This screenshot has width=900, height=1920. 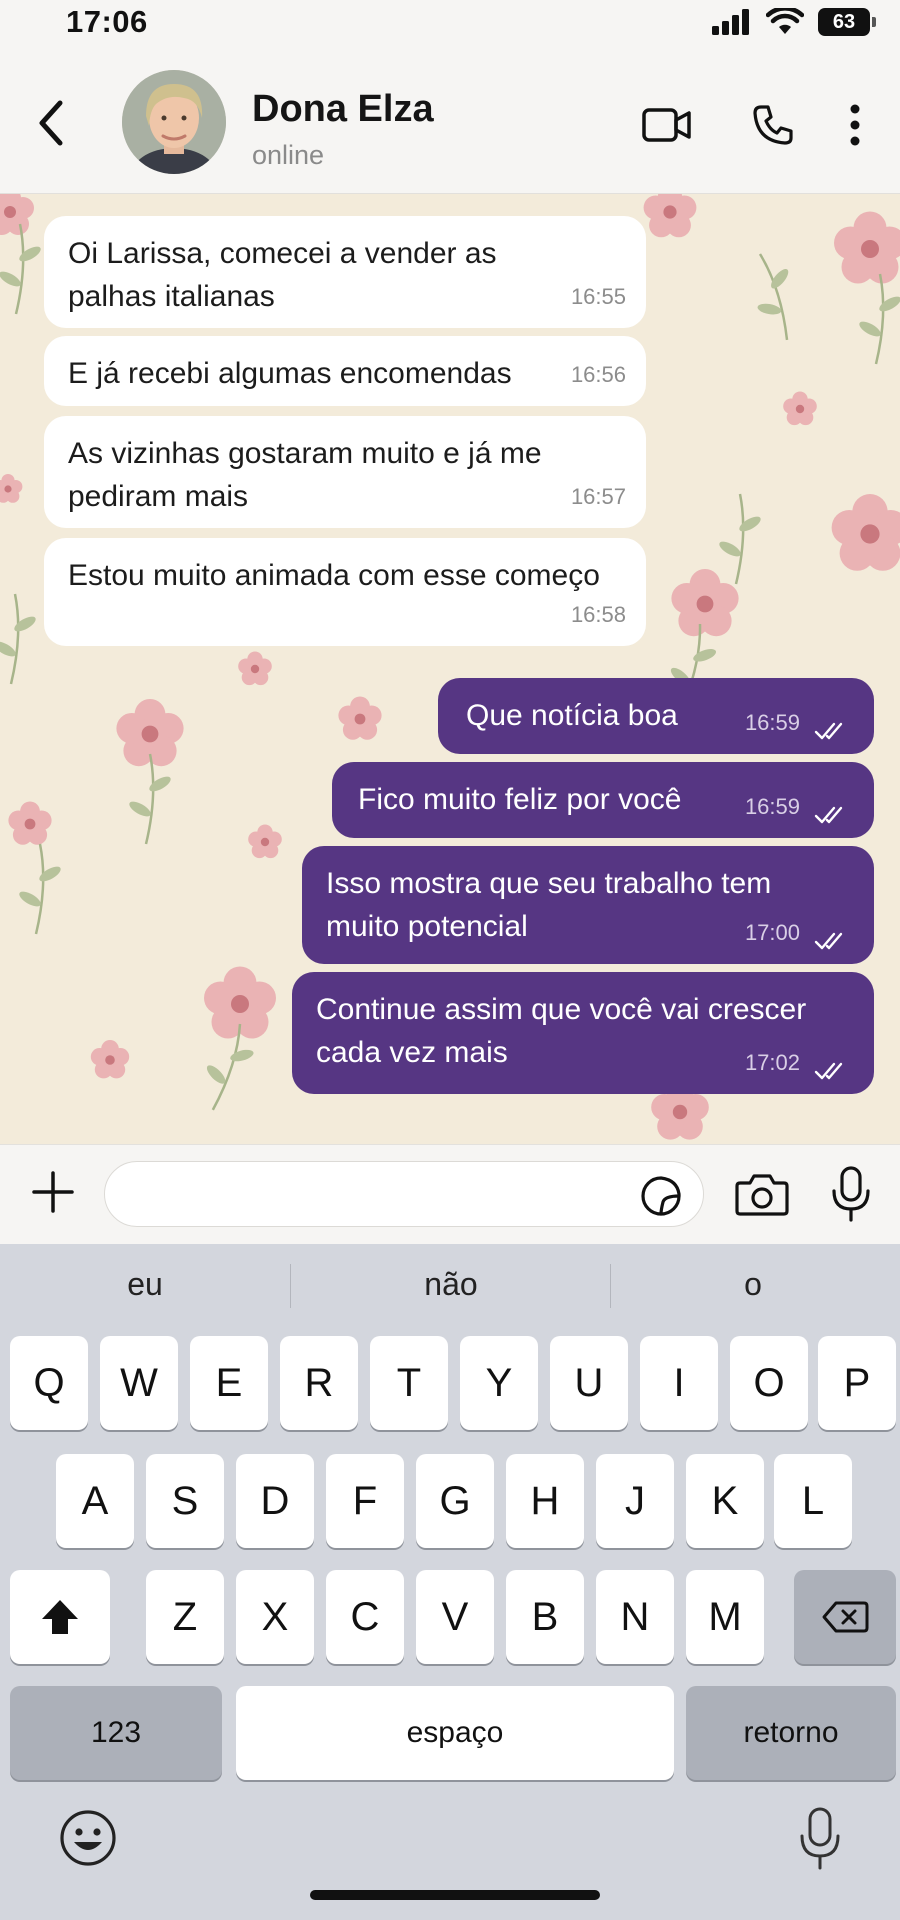 What do you see at coordinates (455, 1501) in the screenshot?
I see `key-g: G` at bounding box center [455, 1501].